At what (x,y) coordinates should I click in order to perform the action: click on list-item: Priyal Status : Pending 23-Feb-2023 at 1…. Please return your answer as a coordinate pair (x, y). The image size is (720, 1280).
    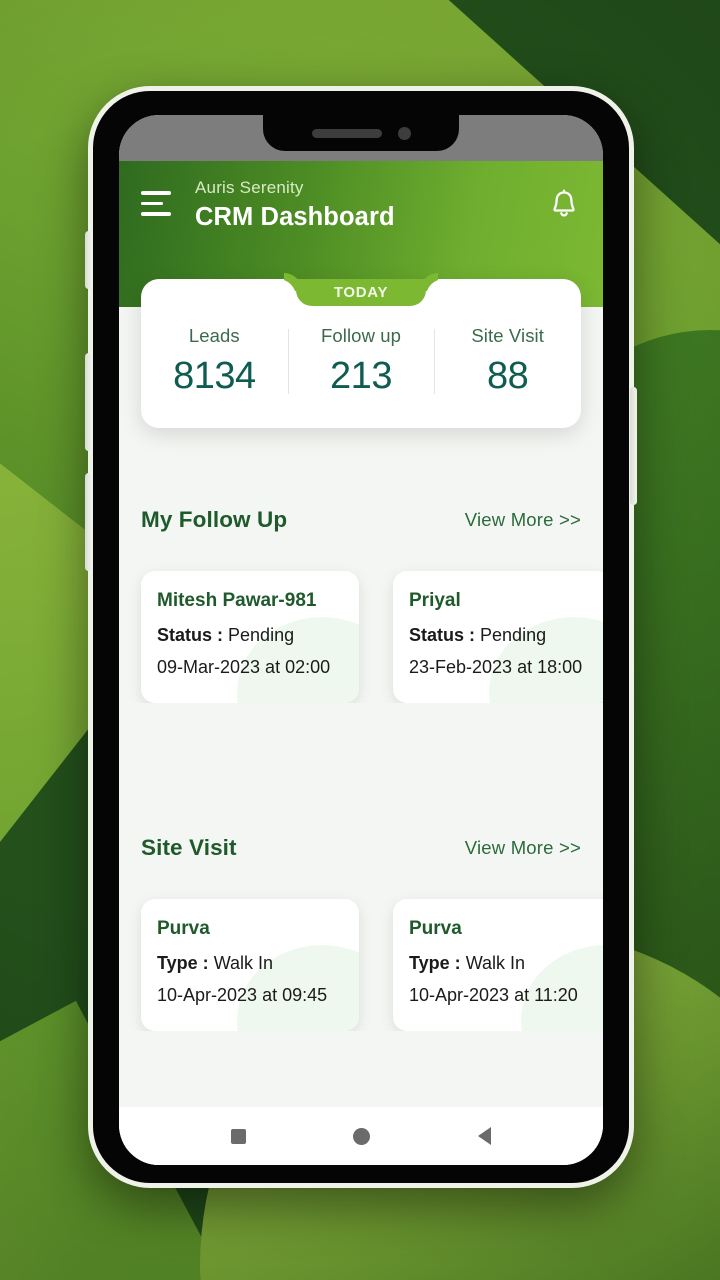
    Looking at the image, I should click on (498, 637).